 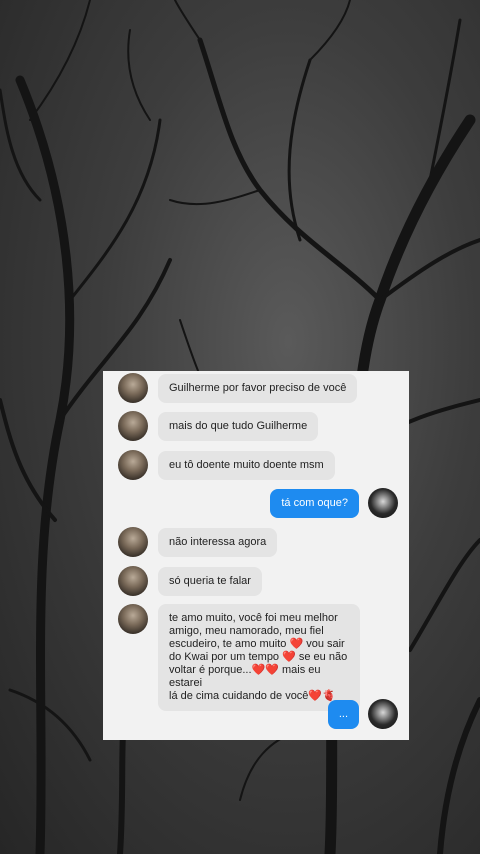 I want to click on message-row: eu tô doente muito doente msm, so click(x=256, y=465).